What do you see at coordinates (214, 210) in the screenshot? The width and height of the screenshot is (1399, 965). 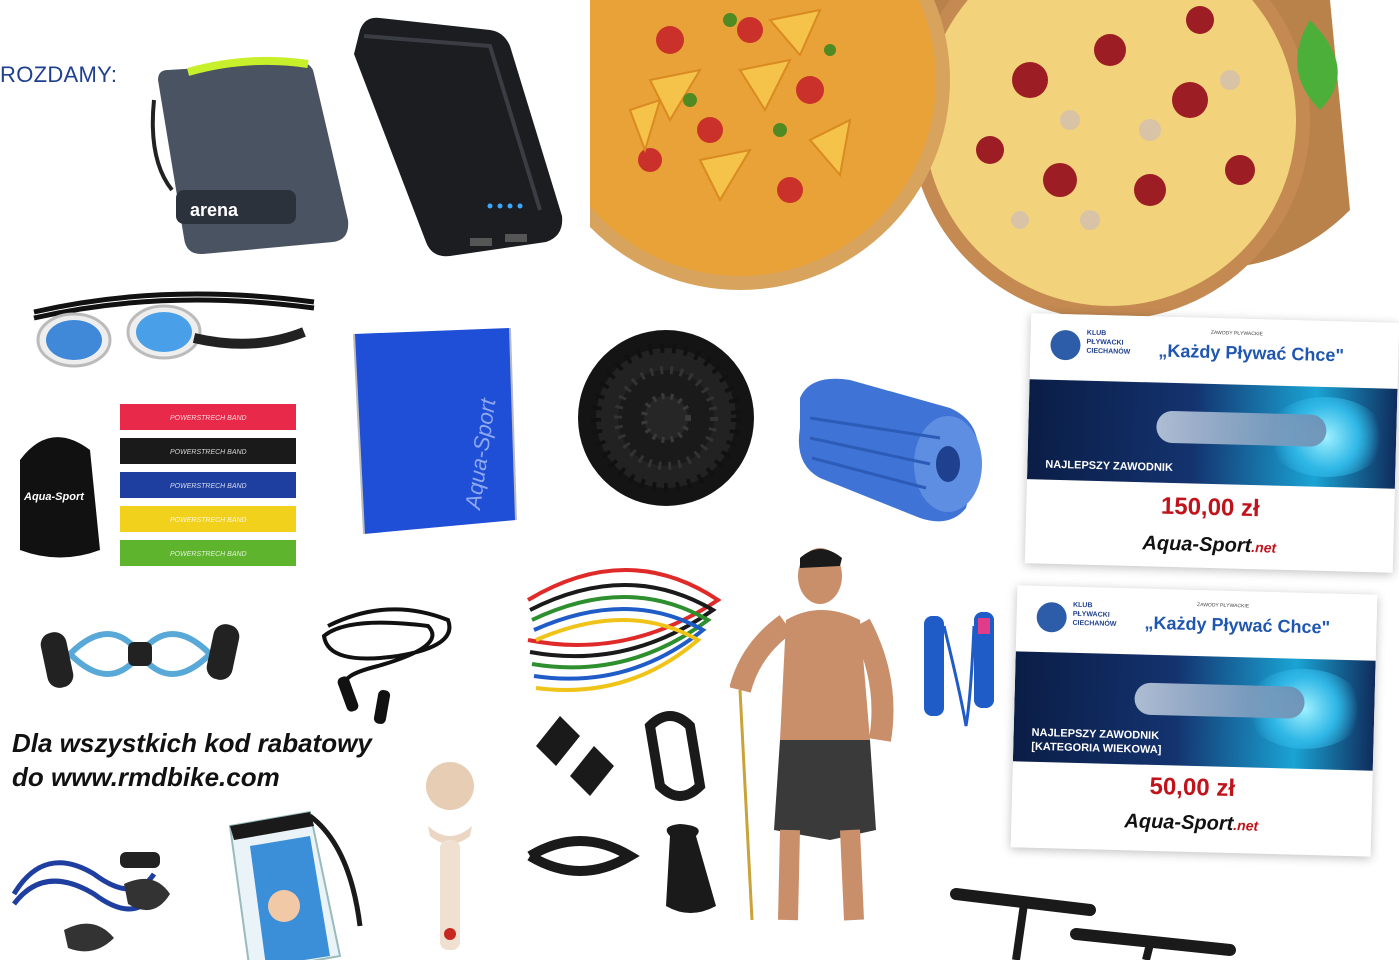 I see `bag-logo: arena` at bounding box center [214, 210].